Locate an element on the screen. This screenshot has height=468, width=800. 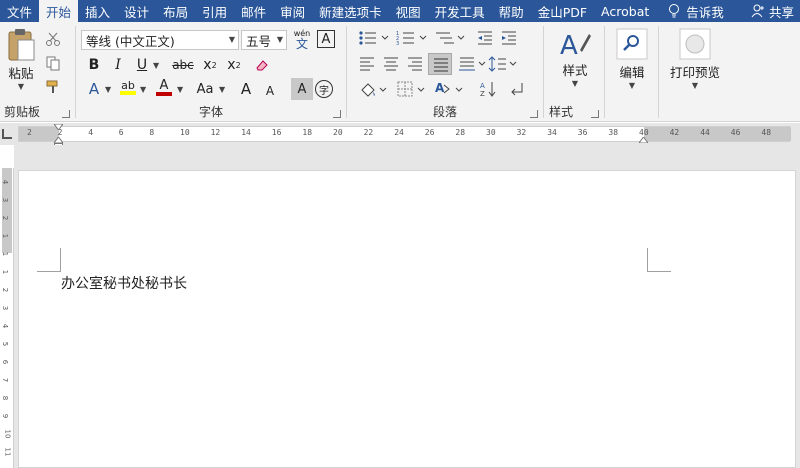
superscript-button: x2 is located at coordinates (234, 65).